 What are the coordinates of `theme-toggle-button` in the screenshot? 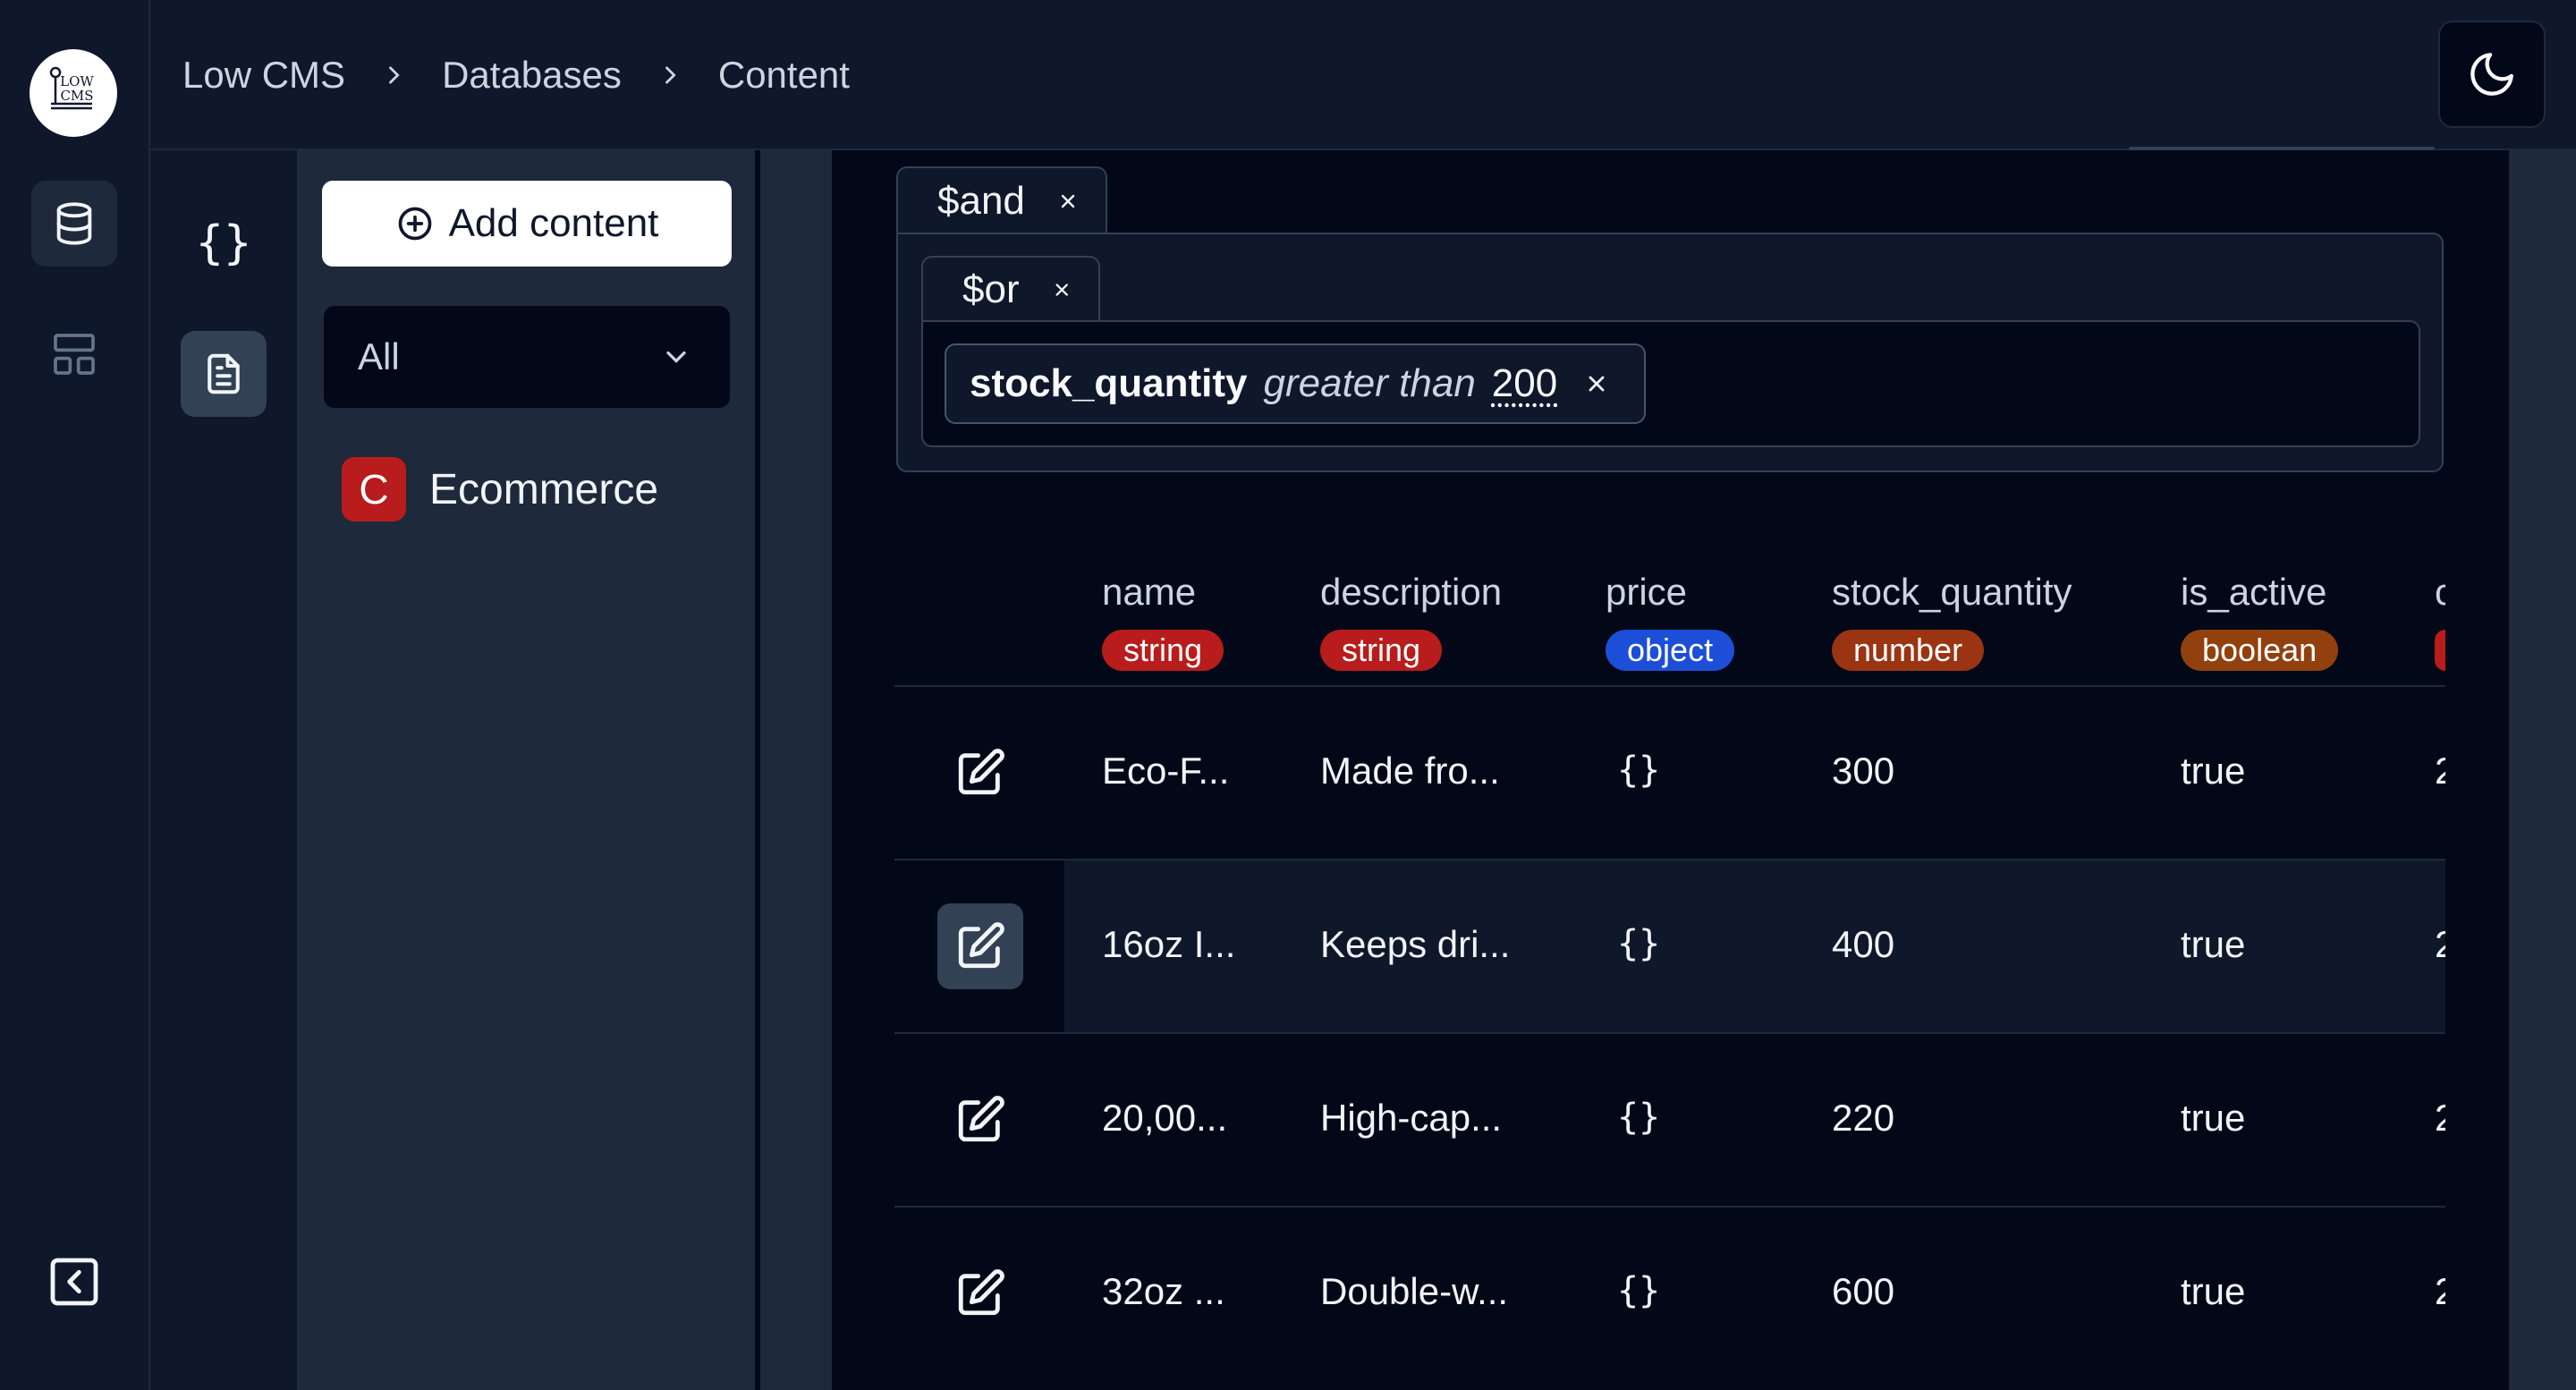 It's located at (2492, 74).